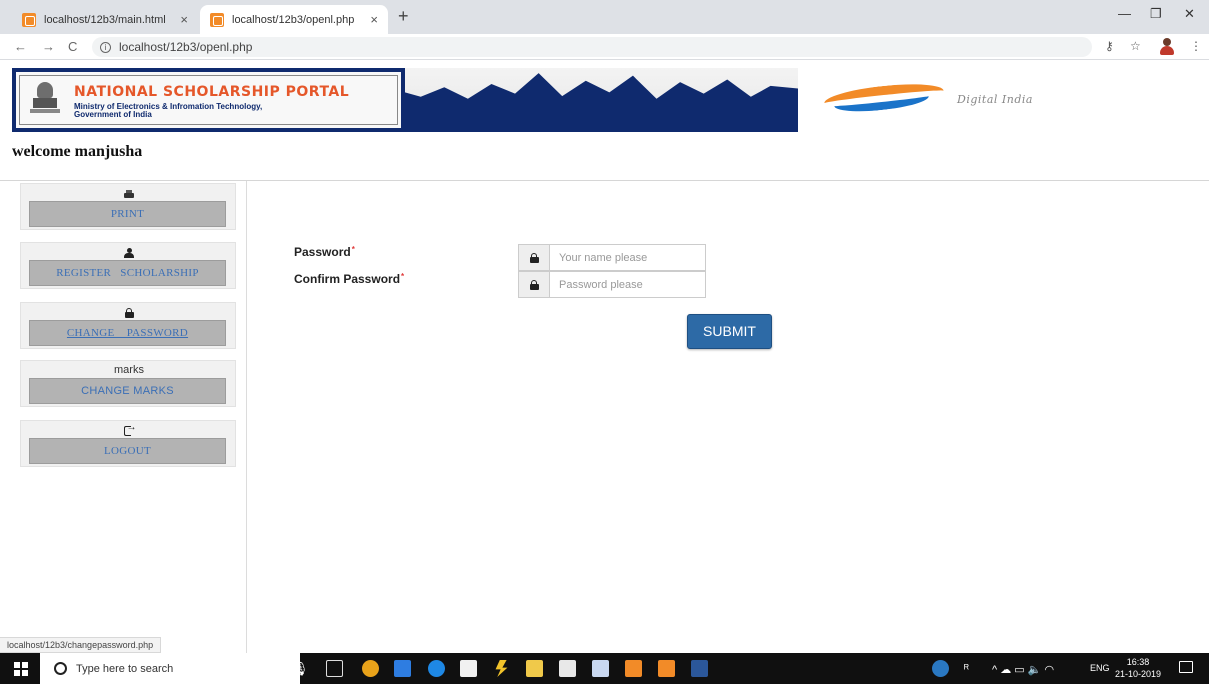 This screenshot has width=1209, height=684. What do you see at coordinates (370, 668) in the screenshot?
I see `chrome-icon` at bounding box center [370, 668].